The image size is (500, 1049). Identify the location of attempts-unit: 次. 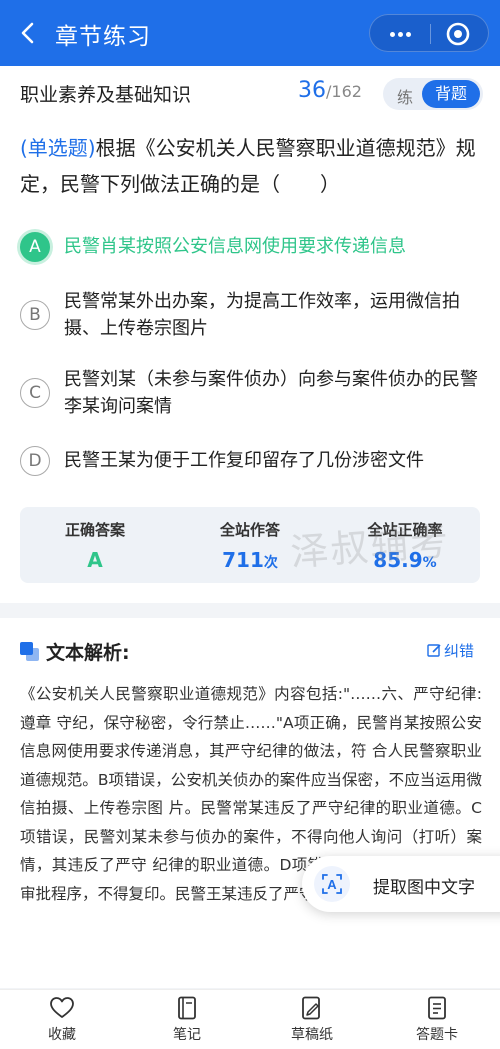
(270, 563).